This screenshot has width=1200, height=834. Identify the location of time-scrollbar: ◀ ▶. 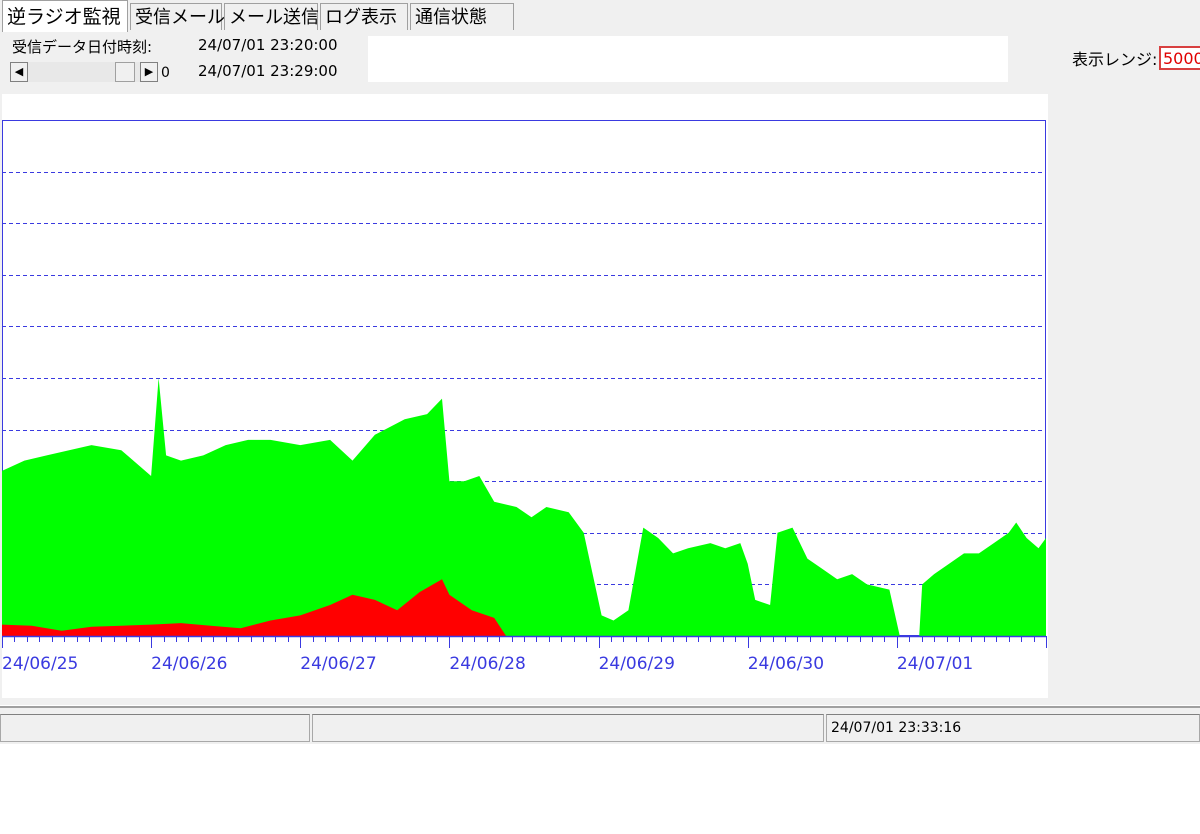
(84, 72).